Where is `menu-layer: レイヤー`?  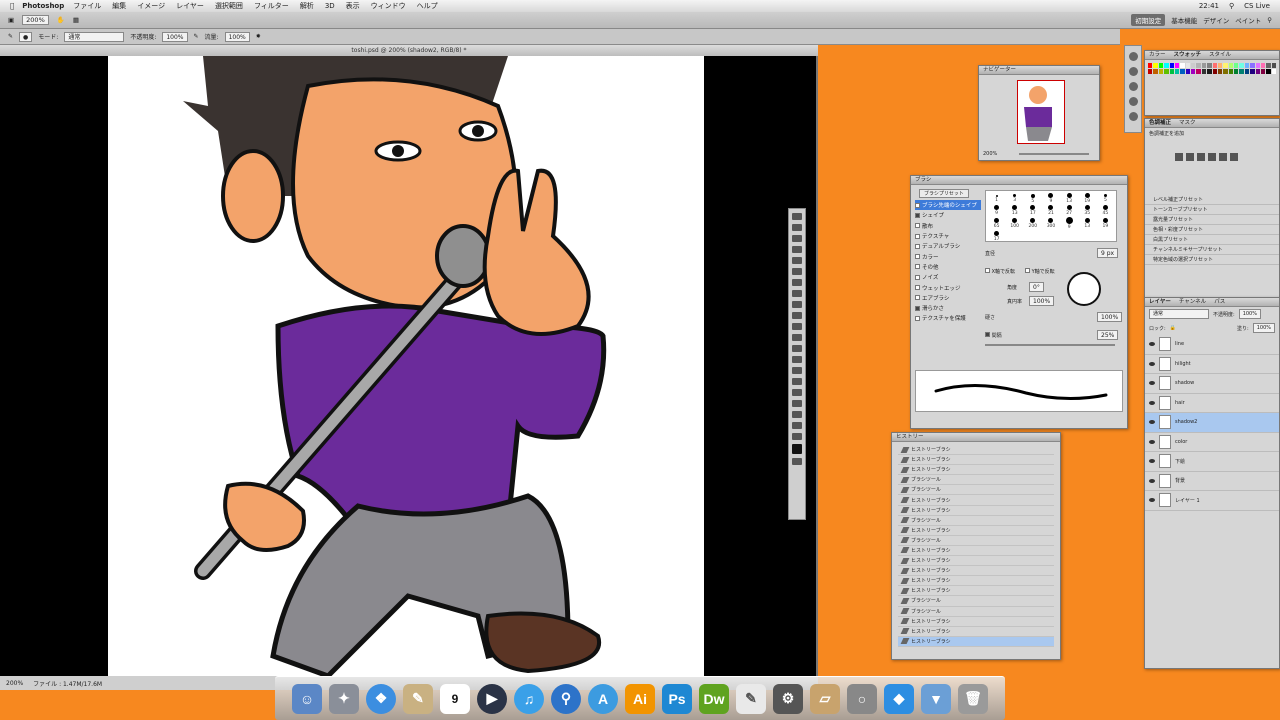 menu-layer: レイヤー is located at coordinates (190, 6).